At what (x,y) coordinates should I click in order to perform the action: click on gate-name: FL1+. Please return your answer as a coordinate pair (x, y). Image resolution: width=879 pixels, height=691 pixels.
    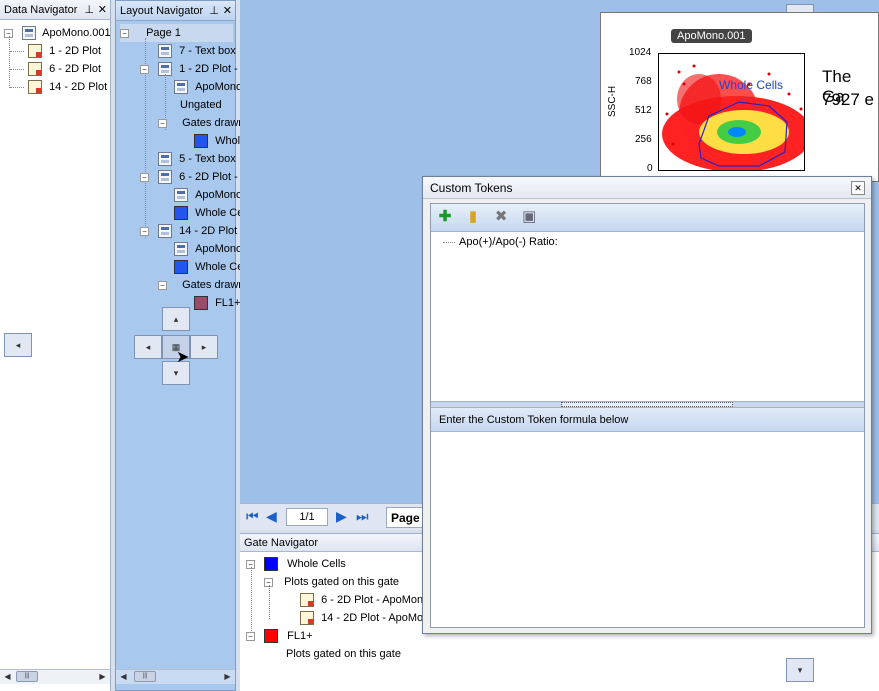
    Looking at the image, I should click on (300, 636).